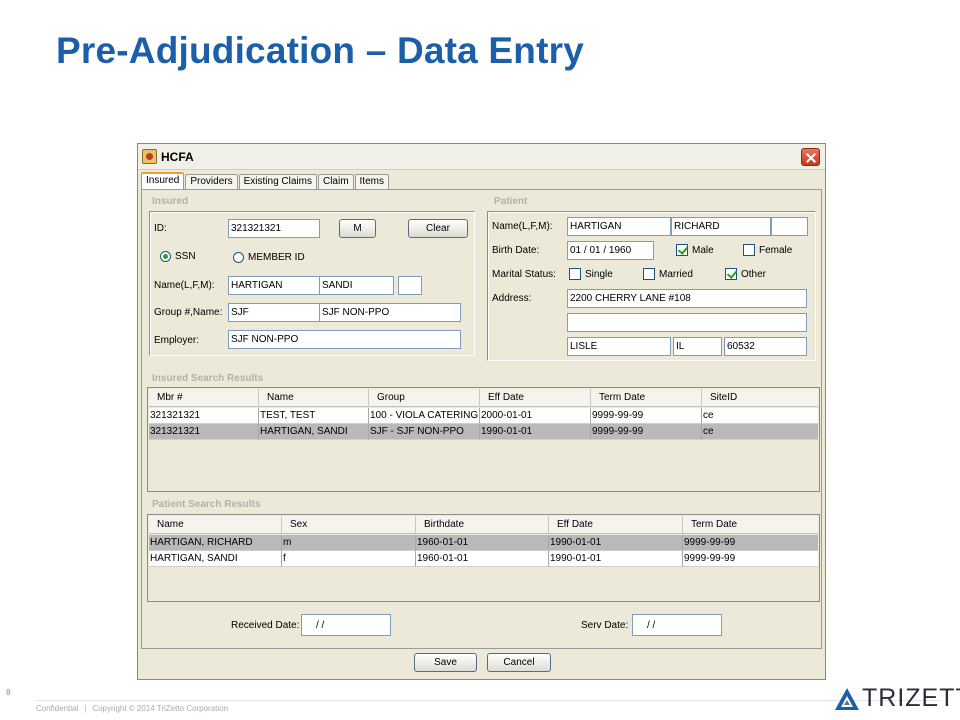 This screenshot has width=960, height=720. Describe the element at coordinates (346, 625) in the screenshot. I see `received-date-field: / /` at that location.